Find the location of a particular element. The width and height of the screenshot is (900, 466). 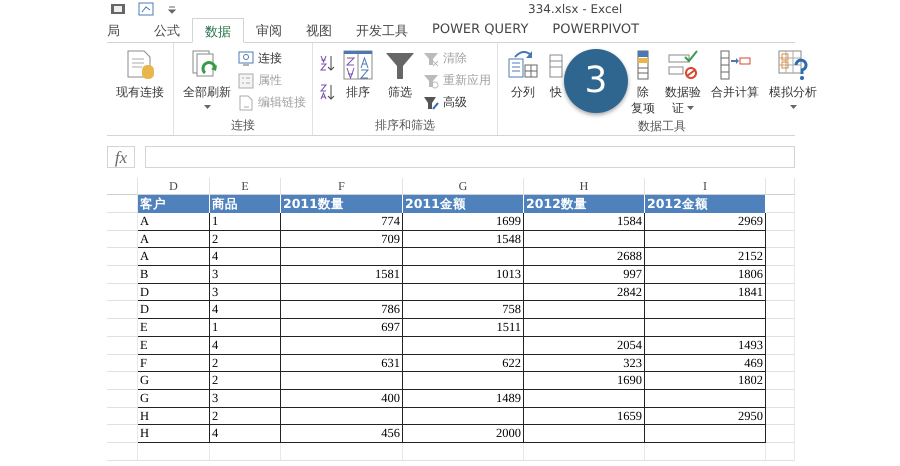

filter-refresh-icon is located at coordinates (431, 80).